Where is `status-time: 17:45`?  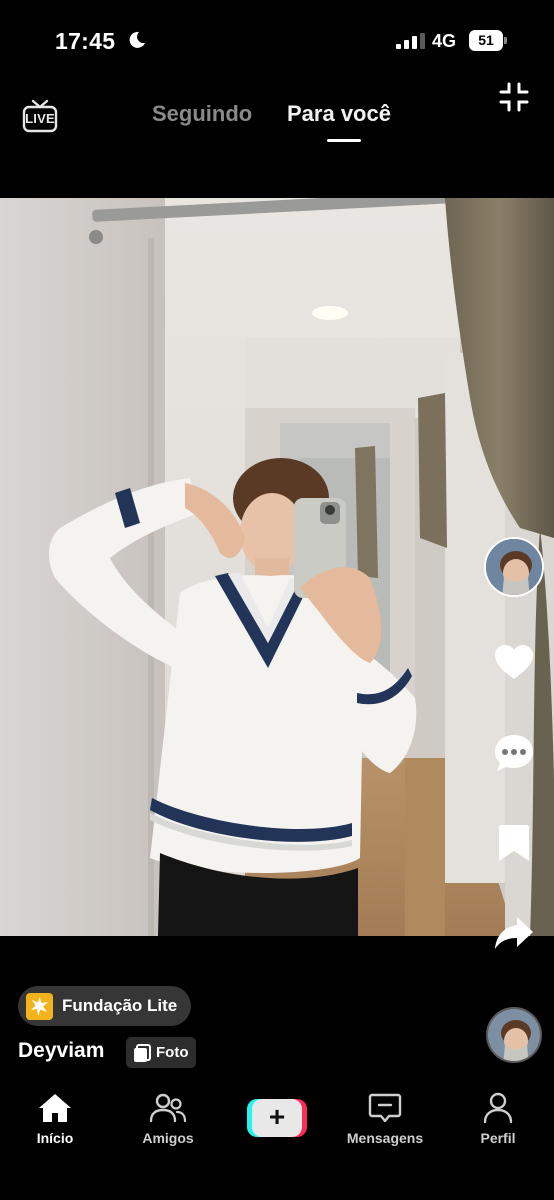
status-time: 17:45 is located at coordinates (85, 41).